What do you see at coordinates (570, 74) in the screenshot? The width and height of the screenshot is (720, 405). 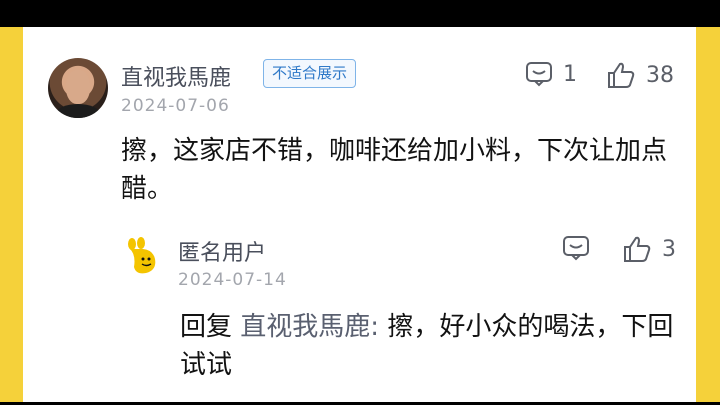 I see `reply-count: 1` at bounding box center [570, 74].